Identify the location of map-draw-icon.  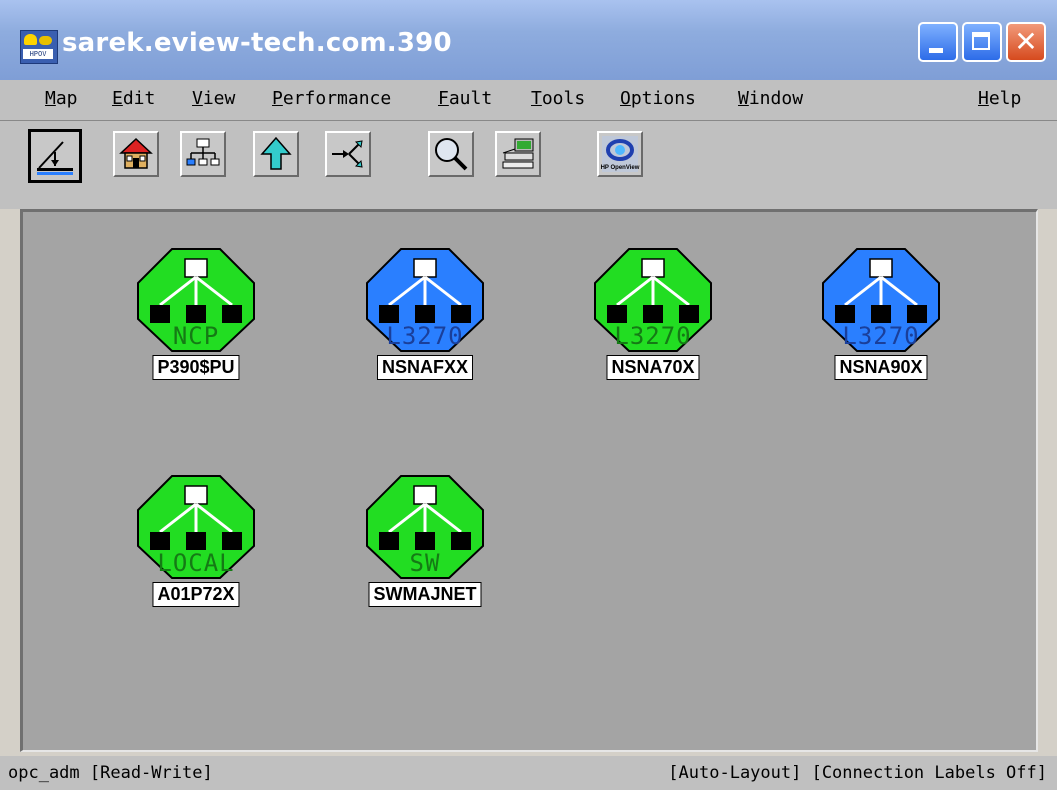
(55, 158).